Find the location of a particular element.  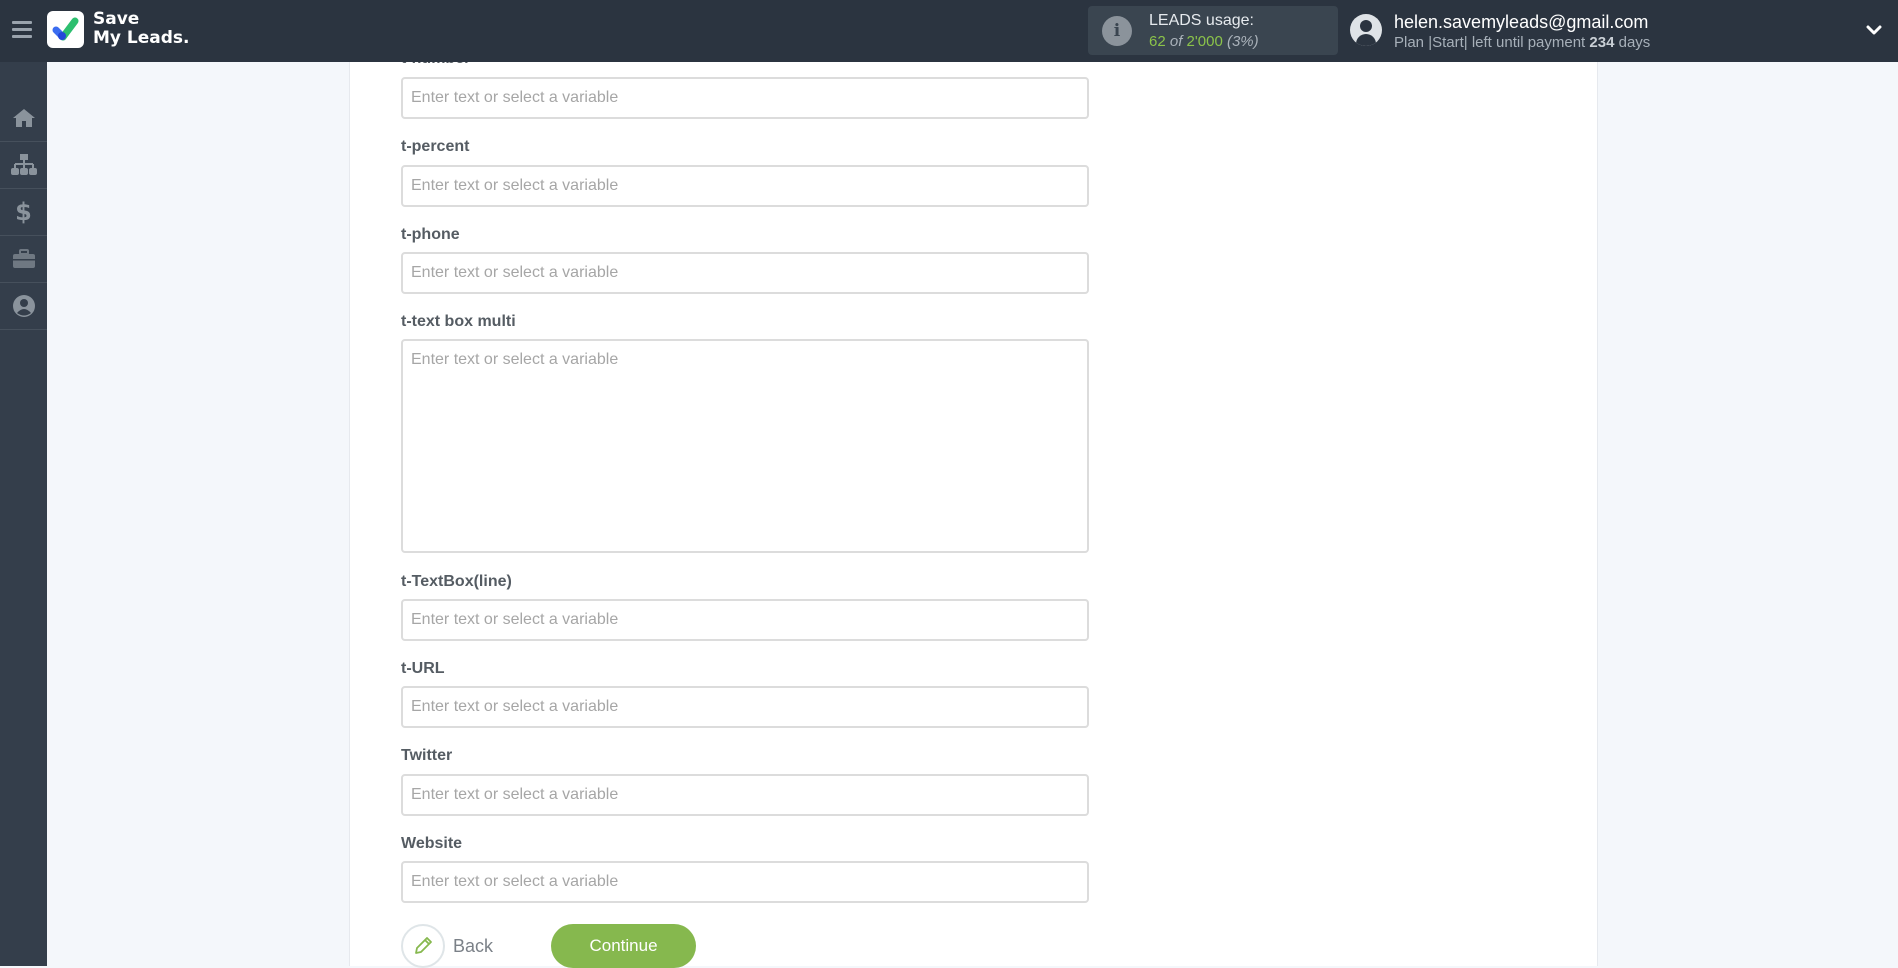

t-textbox-line-input is located at coordinates (745, 620).